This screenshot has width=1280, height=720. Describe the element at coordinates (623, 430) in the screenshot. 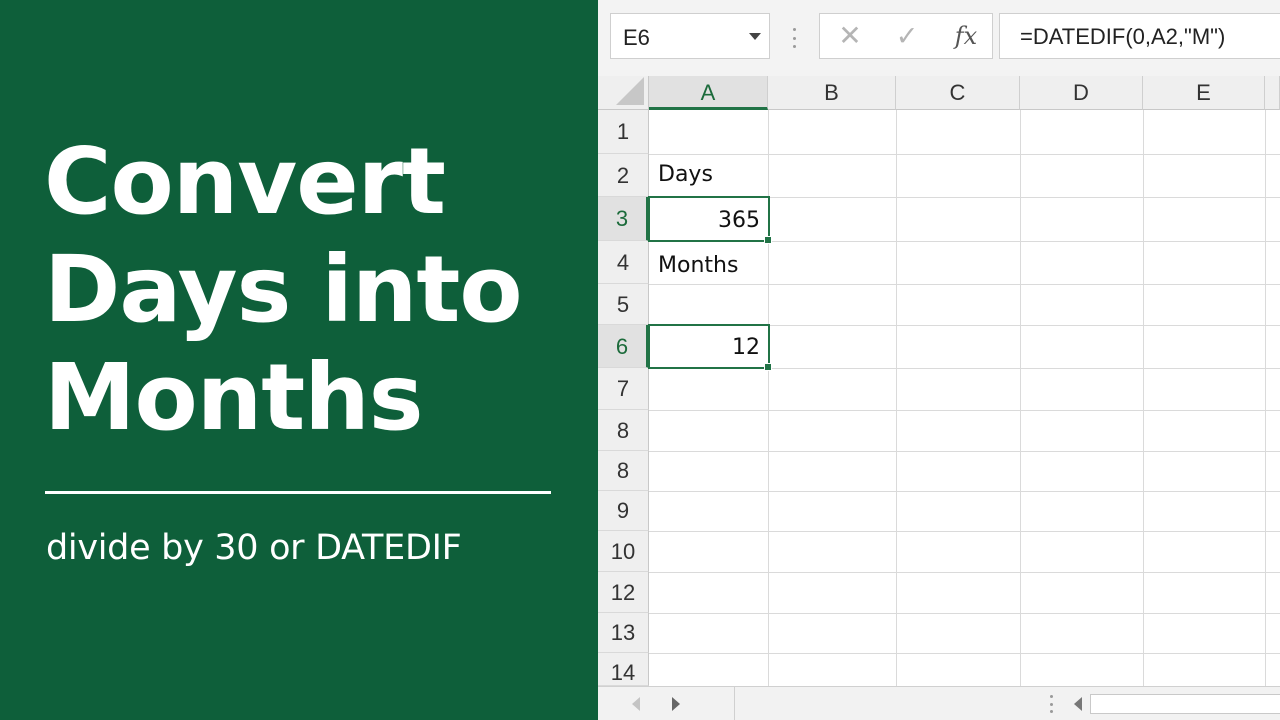

I see `row-header-8: 8` at that location.